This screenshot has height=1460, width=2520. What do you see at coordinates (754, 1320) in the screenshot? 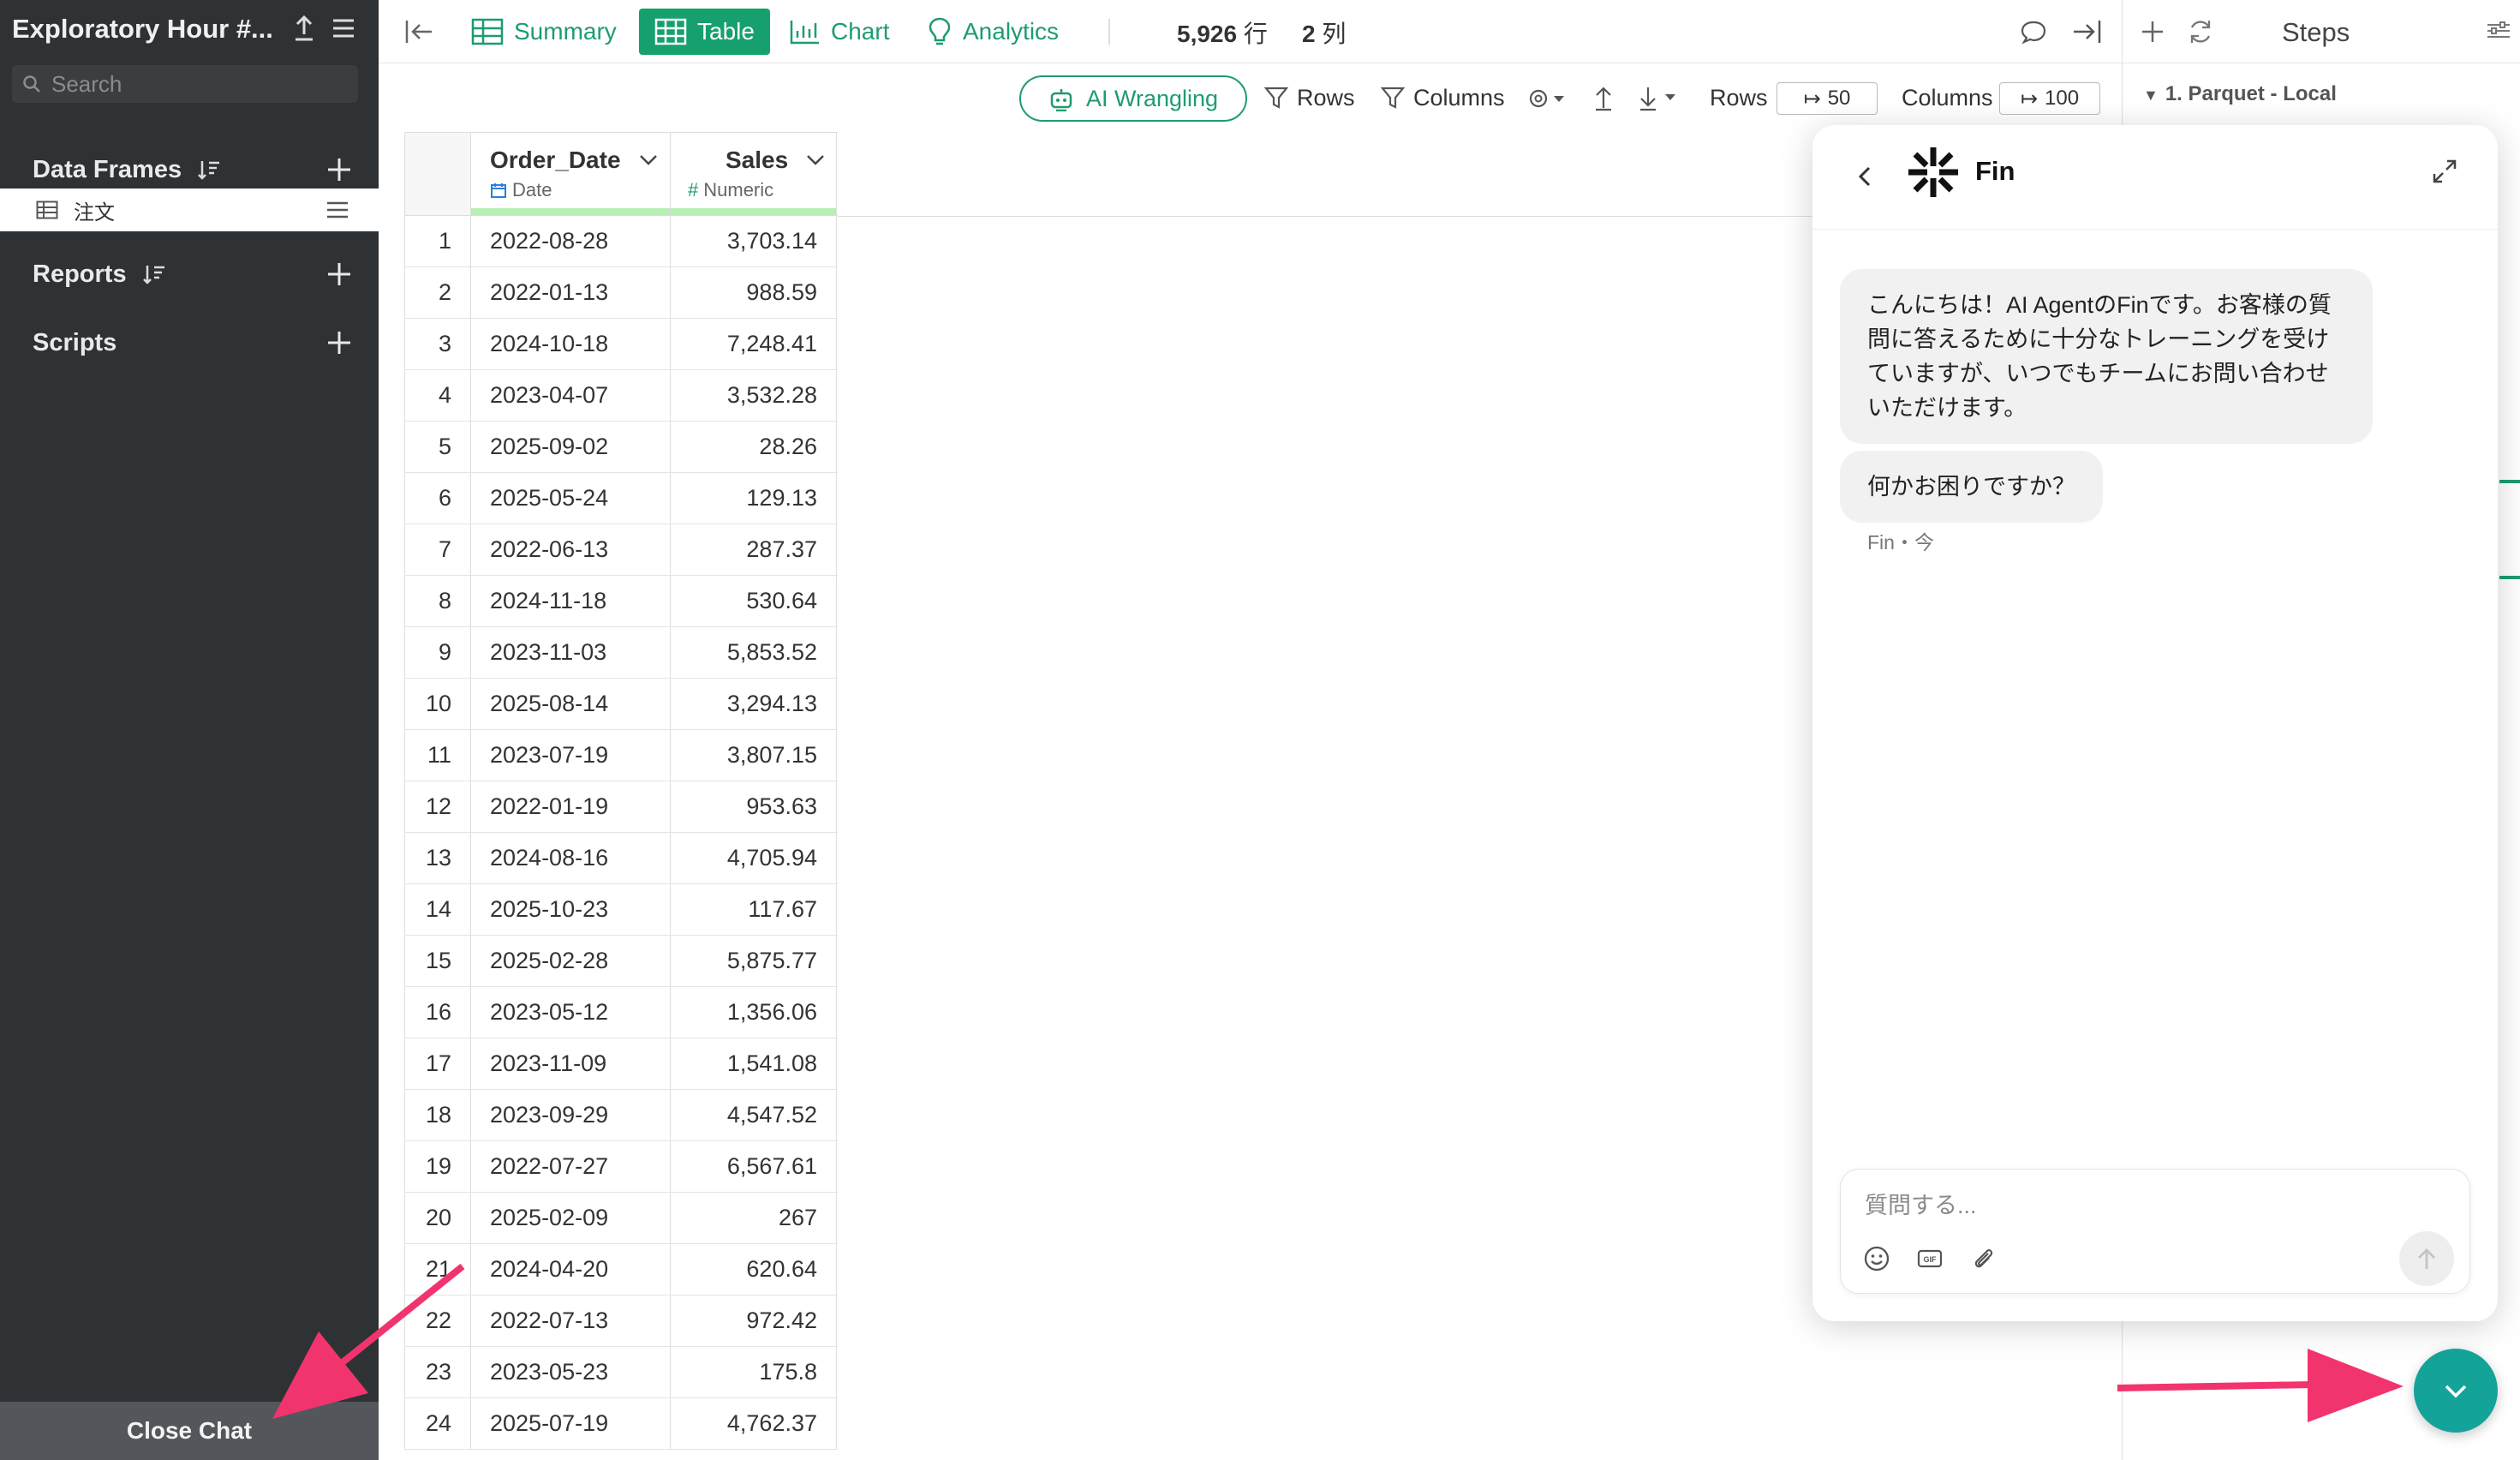
I see `cell-sales: 972.42` at bounding box center [754, 1320].